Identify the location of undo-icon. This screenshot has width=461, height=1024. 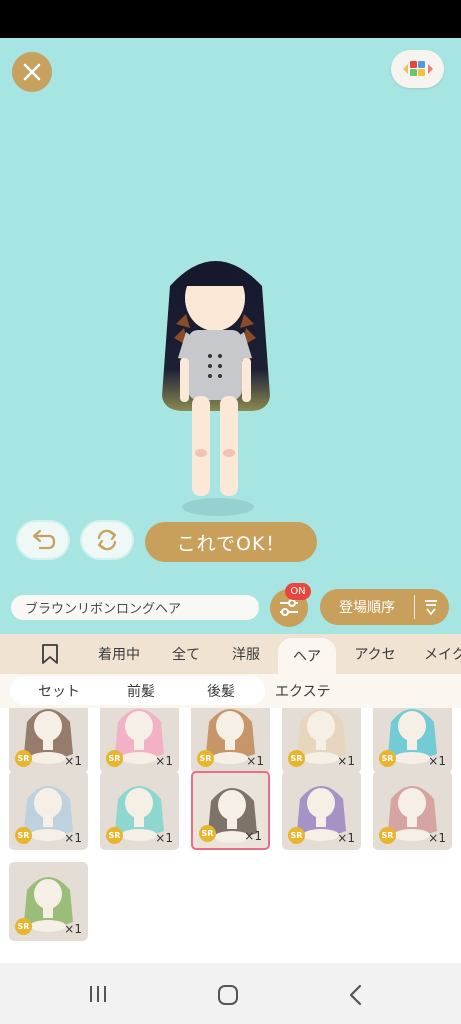
(44, 539).